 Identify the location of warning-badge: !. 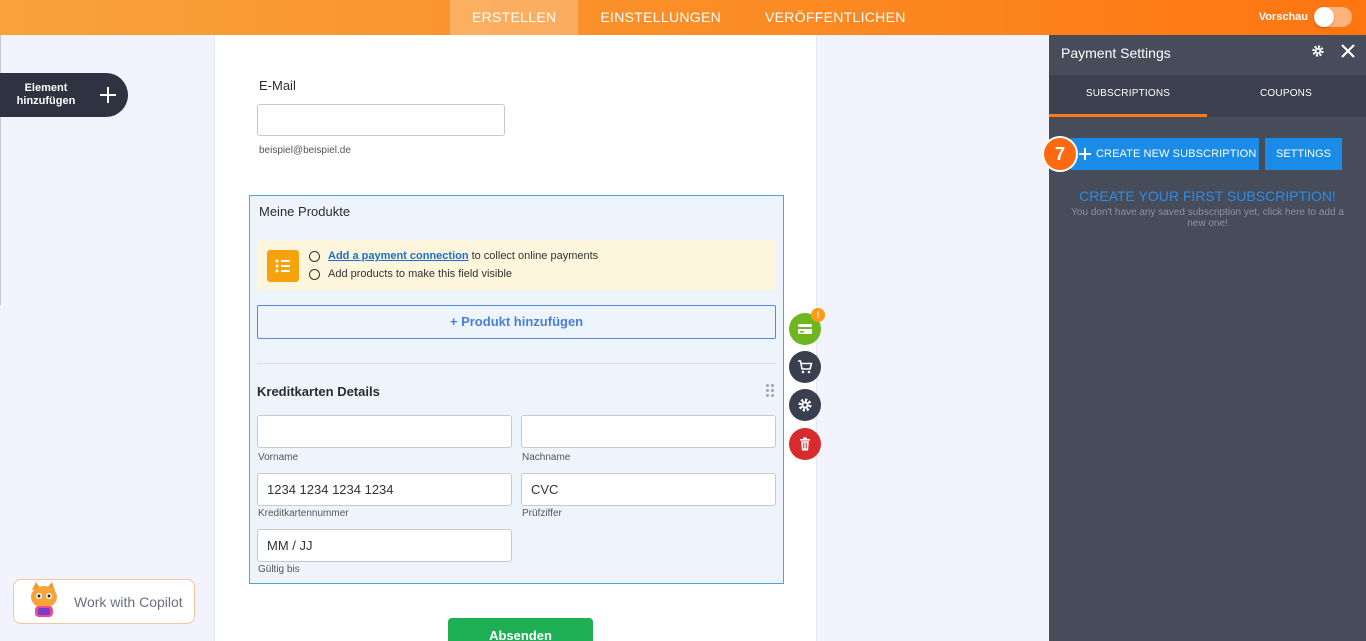
(818, 315).